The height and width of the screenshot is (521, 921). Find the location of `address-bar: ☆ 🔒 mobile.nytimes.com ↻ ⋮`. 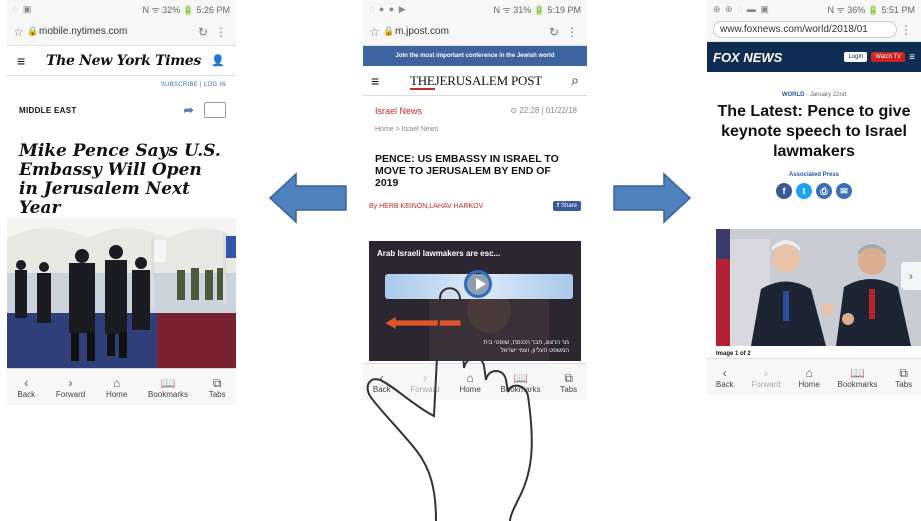

address-bar: ☆ 🔒 mobile.nytimes.com ↻ ⋮ is located at coordinates (121, 32).